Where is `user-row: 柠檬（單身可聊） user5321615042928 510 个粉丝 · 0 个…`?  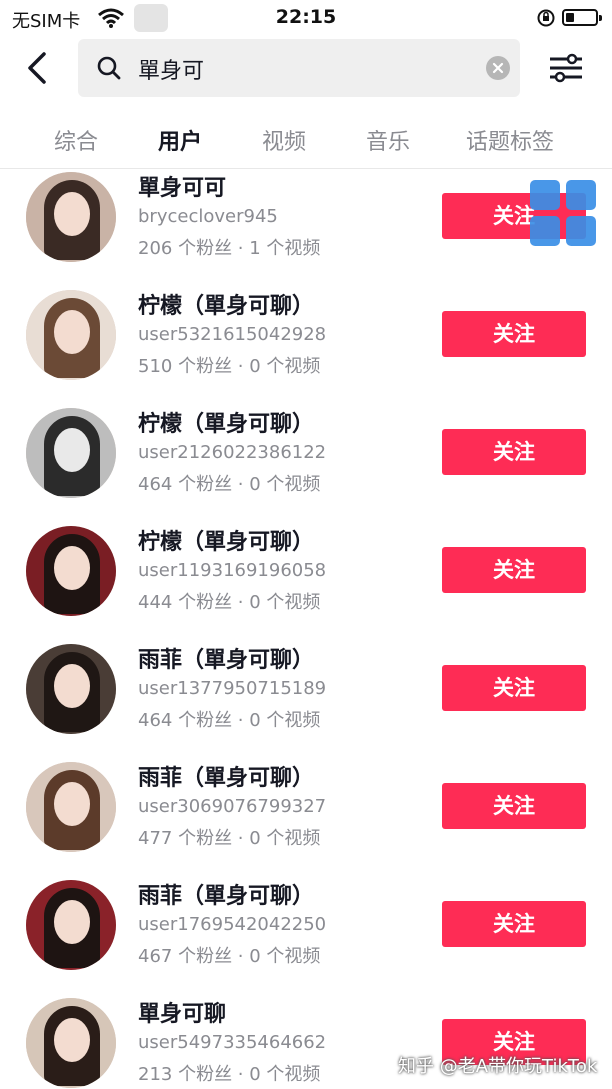 user-row: 柠檬（單身可聊） user5321615042928 510 个粉丝 · 0 个… is located at coordinates (306, 335).